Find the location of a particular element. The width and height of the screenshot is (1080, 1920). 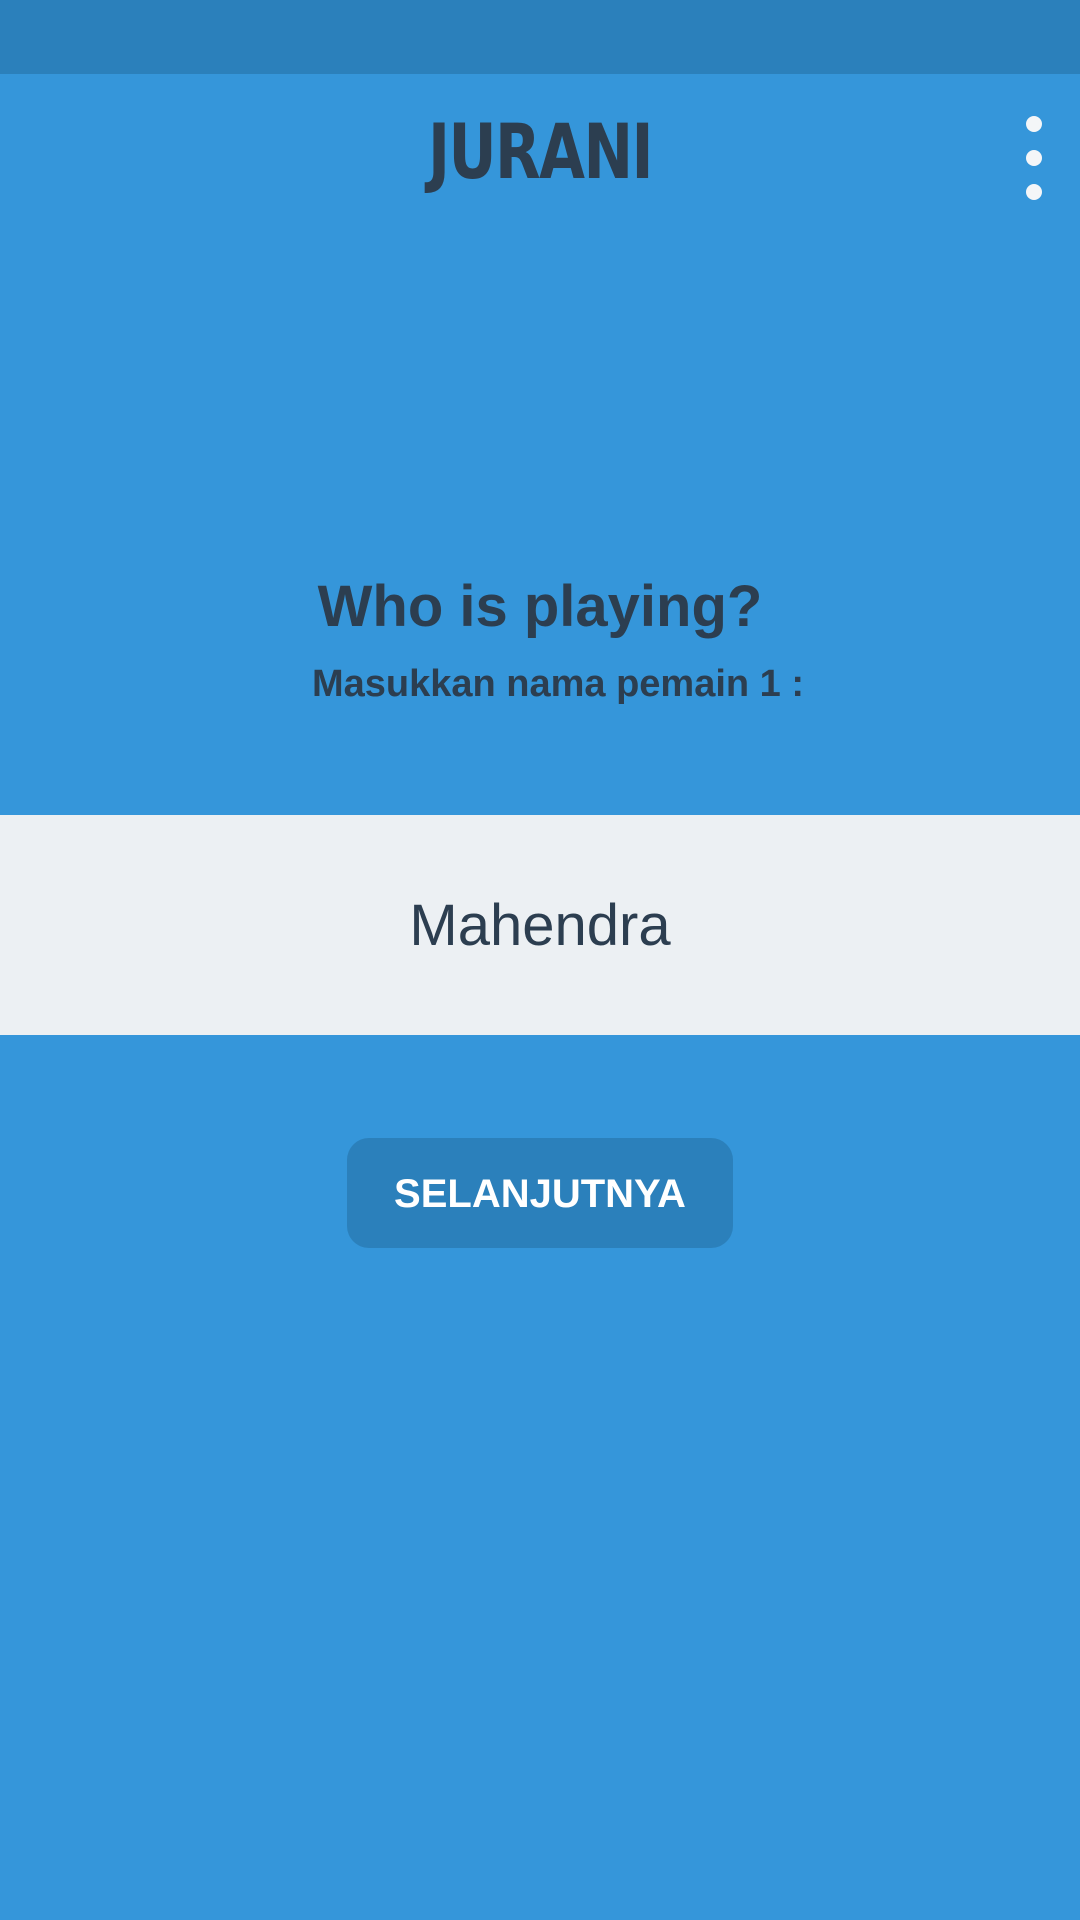

player-name-input is located at coordinates (540, 925).